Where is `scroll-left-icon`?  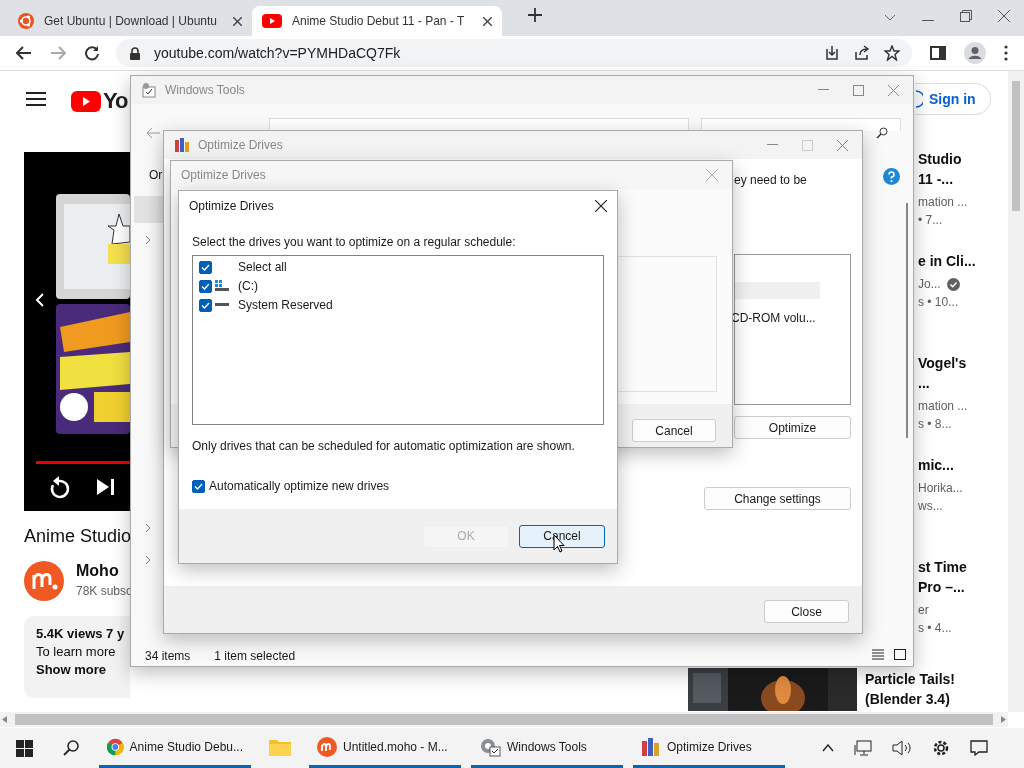
scroll-left-icon is located at coordinates (4, 719).